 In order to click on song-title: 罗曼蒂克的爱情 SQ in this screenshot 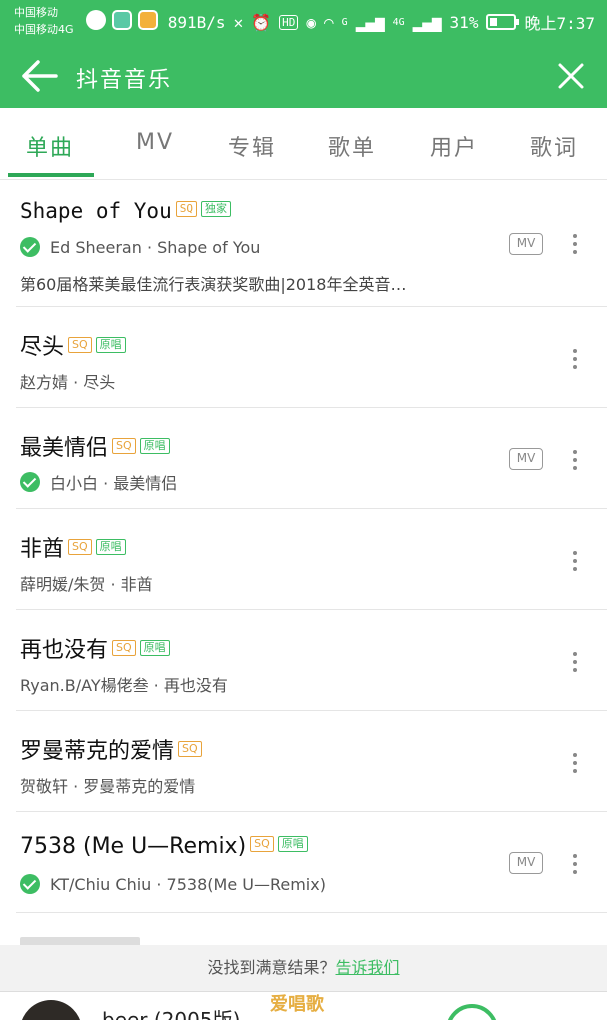, I will do `click(111, 749)`.